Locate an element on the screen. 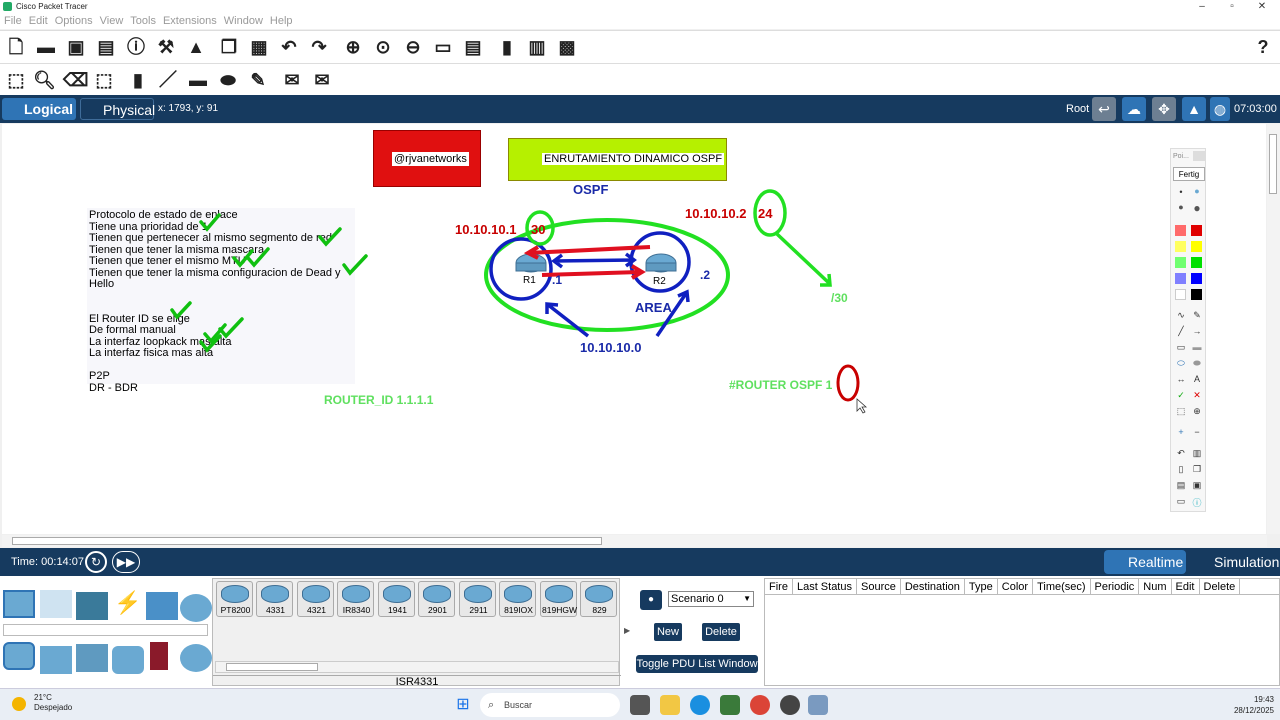 This screenshot has width=1280, height=720. complex-pdu-icon: ✉ is located at coordinates (322, 80).